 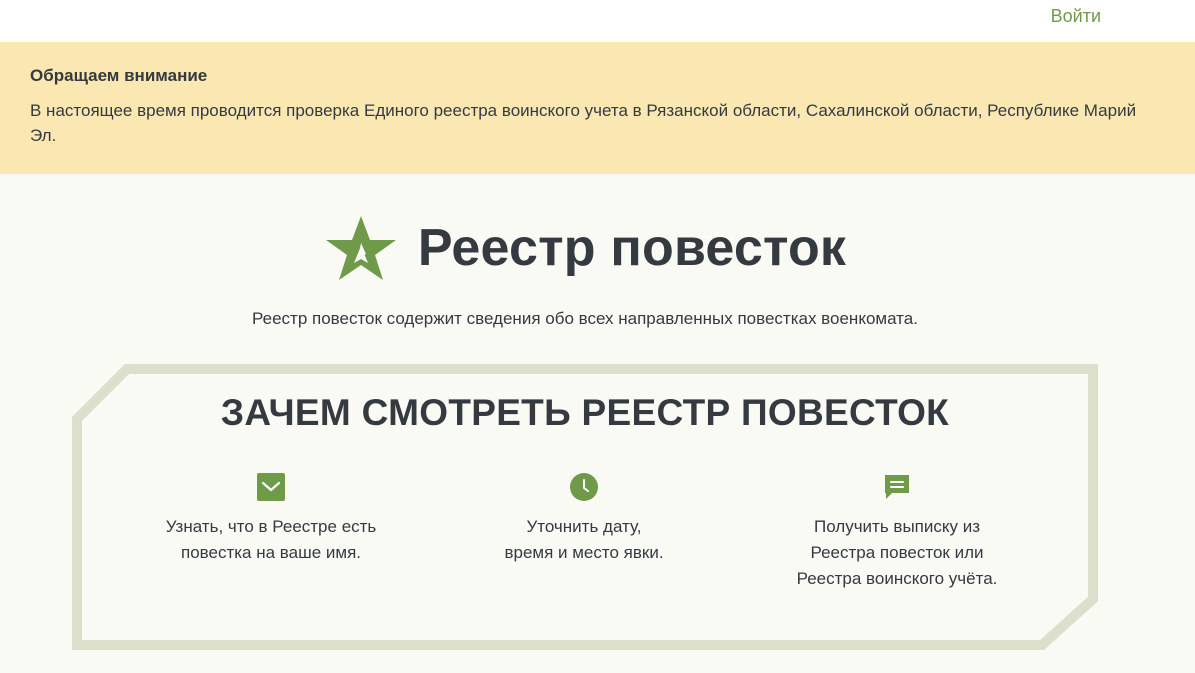 I want to click on feature-text: Уточнить дату, время и место явки., so click(x=584, y=539).